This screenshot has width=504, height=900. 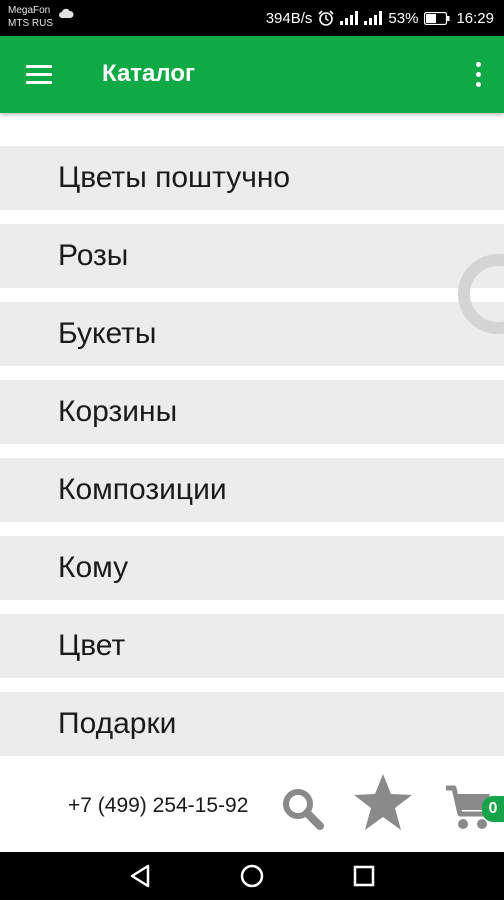 I want to click on app-bar: Каталог, so click(x=252, y=74).